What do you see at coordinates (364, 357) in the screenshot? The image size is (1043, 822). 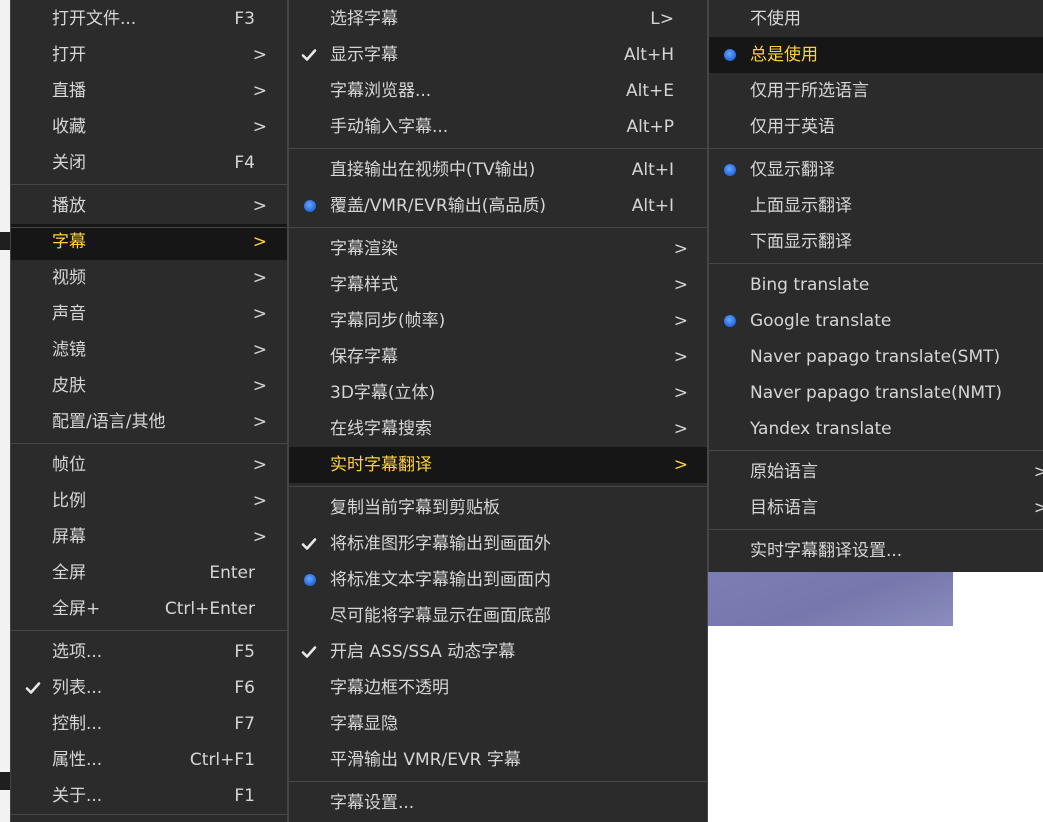 I see `menu-item-label: 保存字幕` at bounding box center [364, 357].